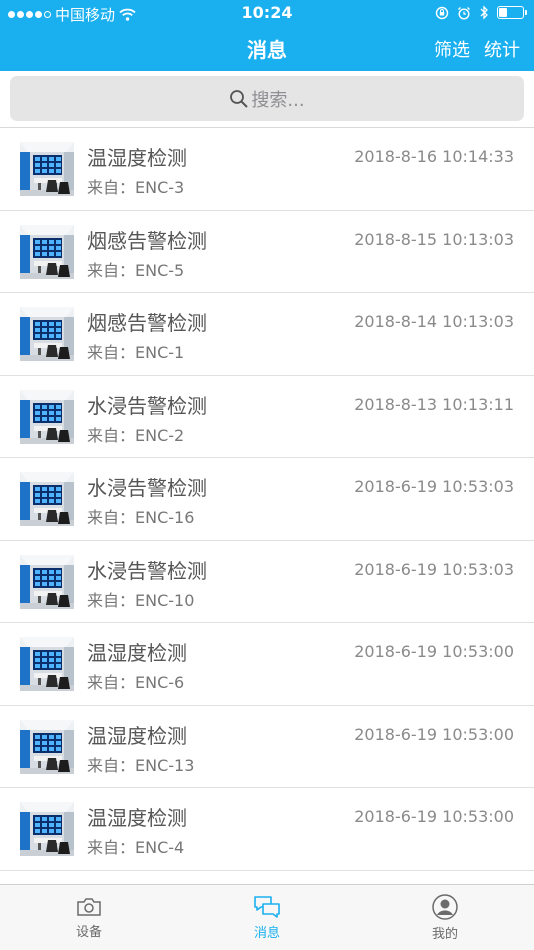 The width and height of the screenshot is (534, 950). Describe the element at coordinates (267, 499) in the screenshot. I see `list-item: 水浸告警检测 来自：ENC-16 2018-6-19 10:53:03` at that location.